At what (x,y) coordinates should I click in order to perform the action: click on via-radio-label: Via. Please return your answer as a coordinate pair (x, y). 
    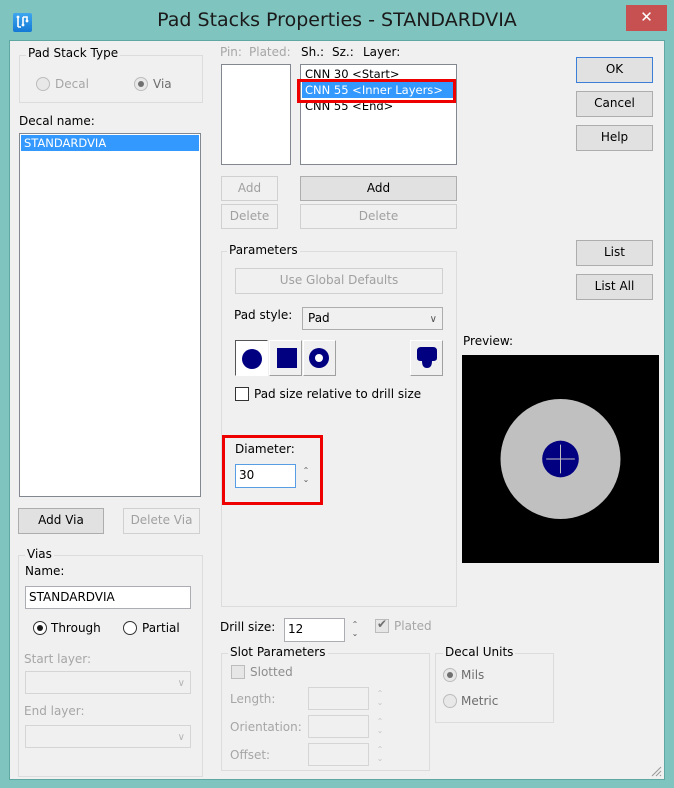
    Looking at the image, I should click on (162, 84).